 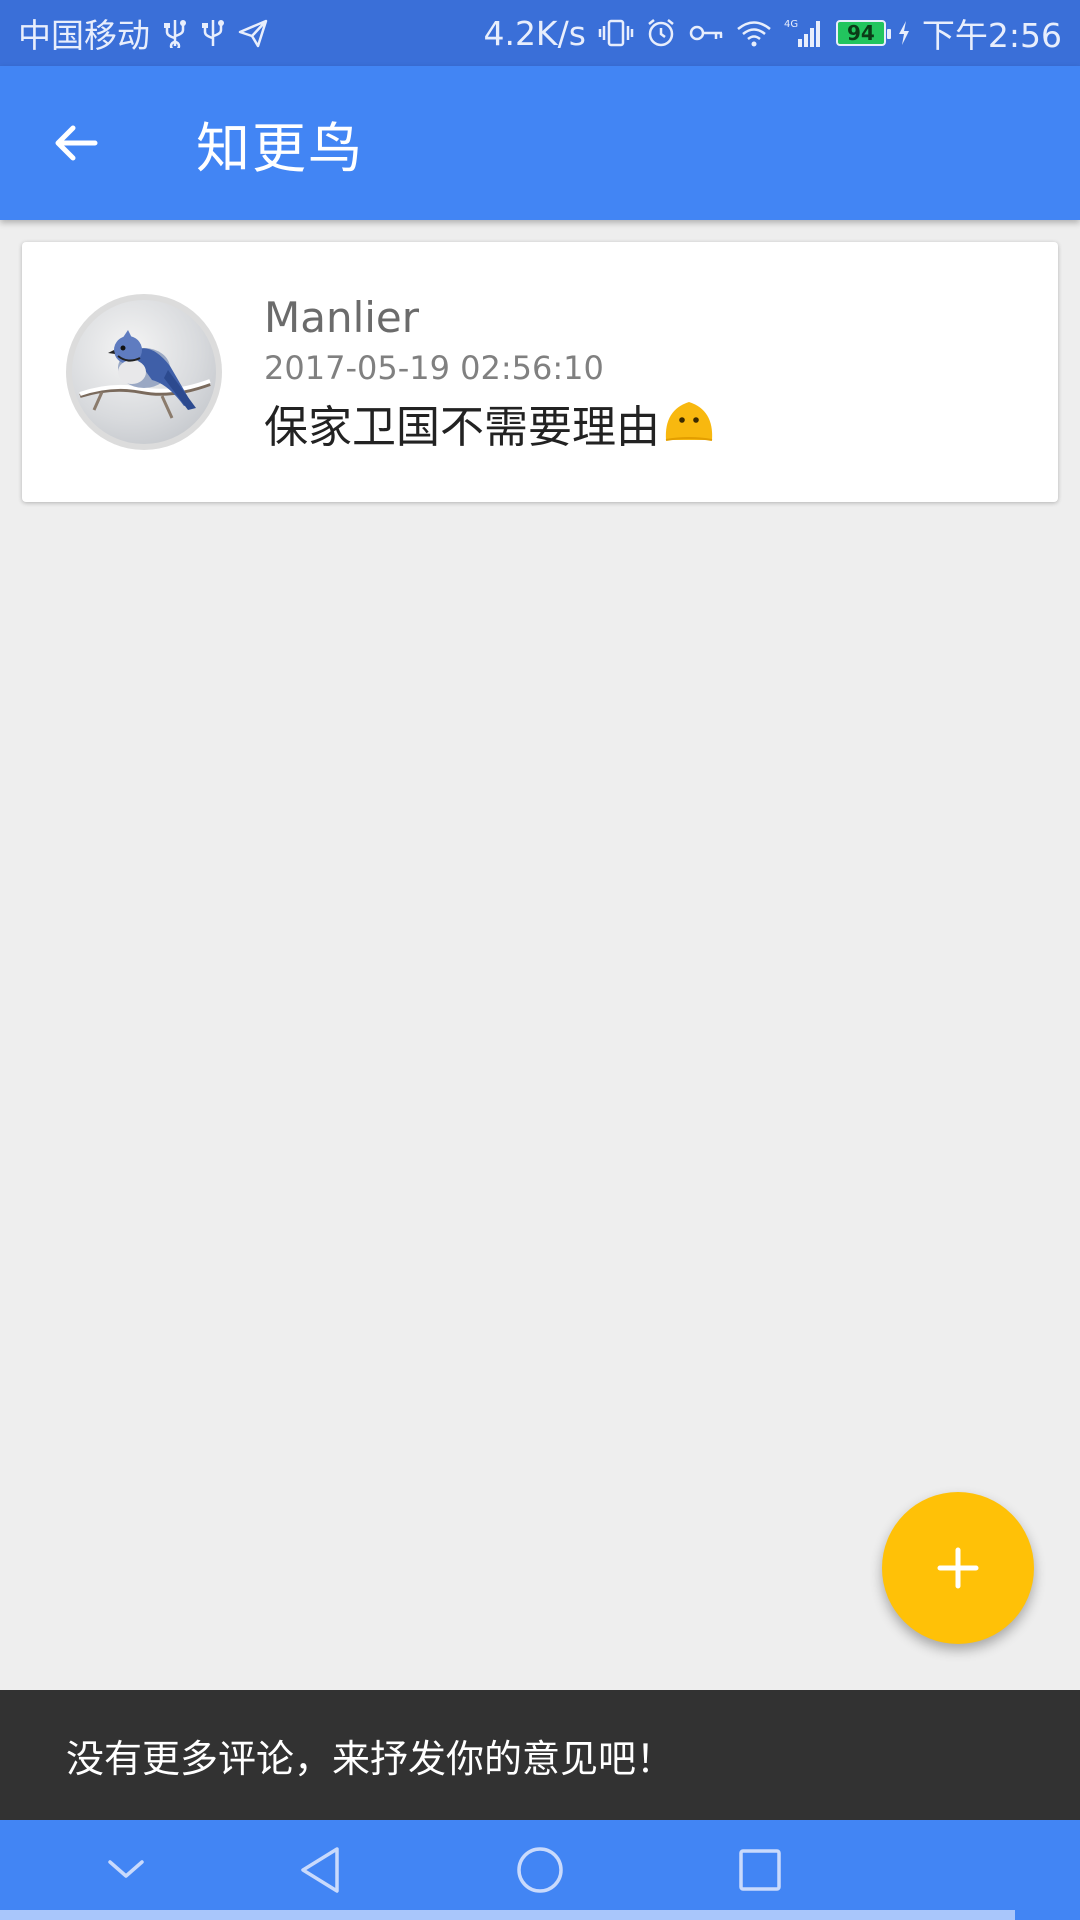 I want to click on snackbar-message: 没有更多评论，来抒发你的意见吧！, so click(x=370, y=1758).